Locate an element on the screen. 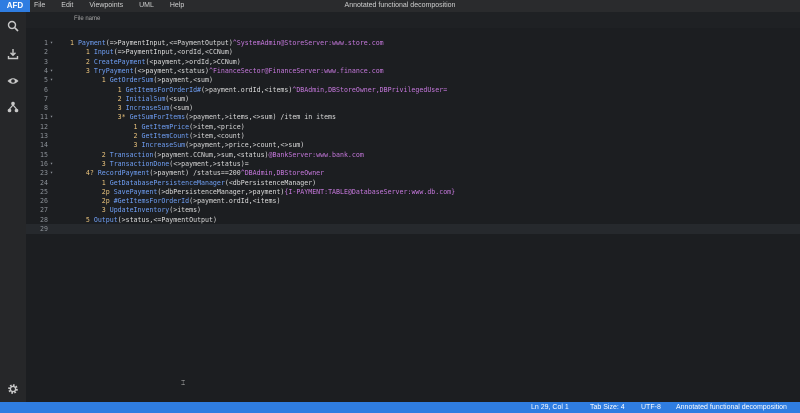 Image resolution: width=800 pixels, height=413 pixels. hierarchy-icon is located at coordinates (13, 107).